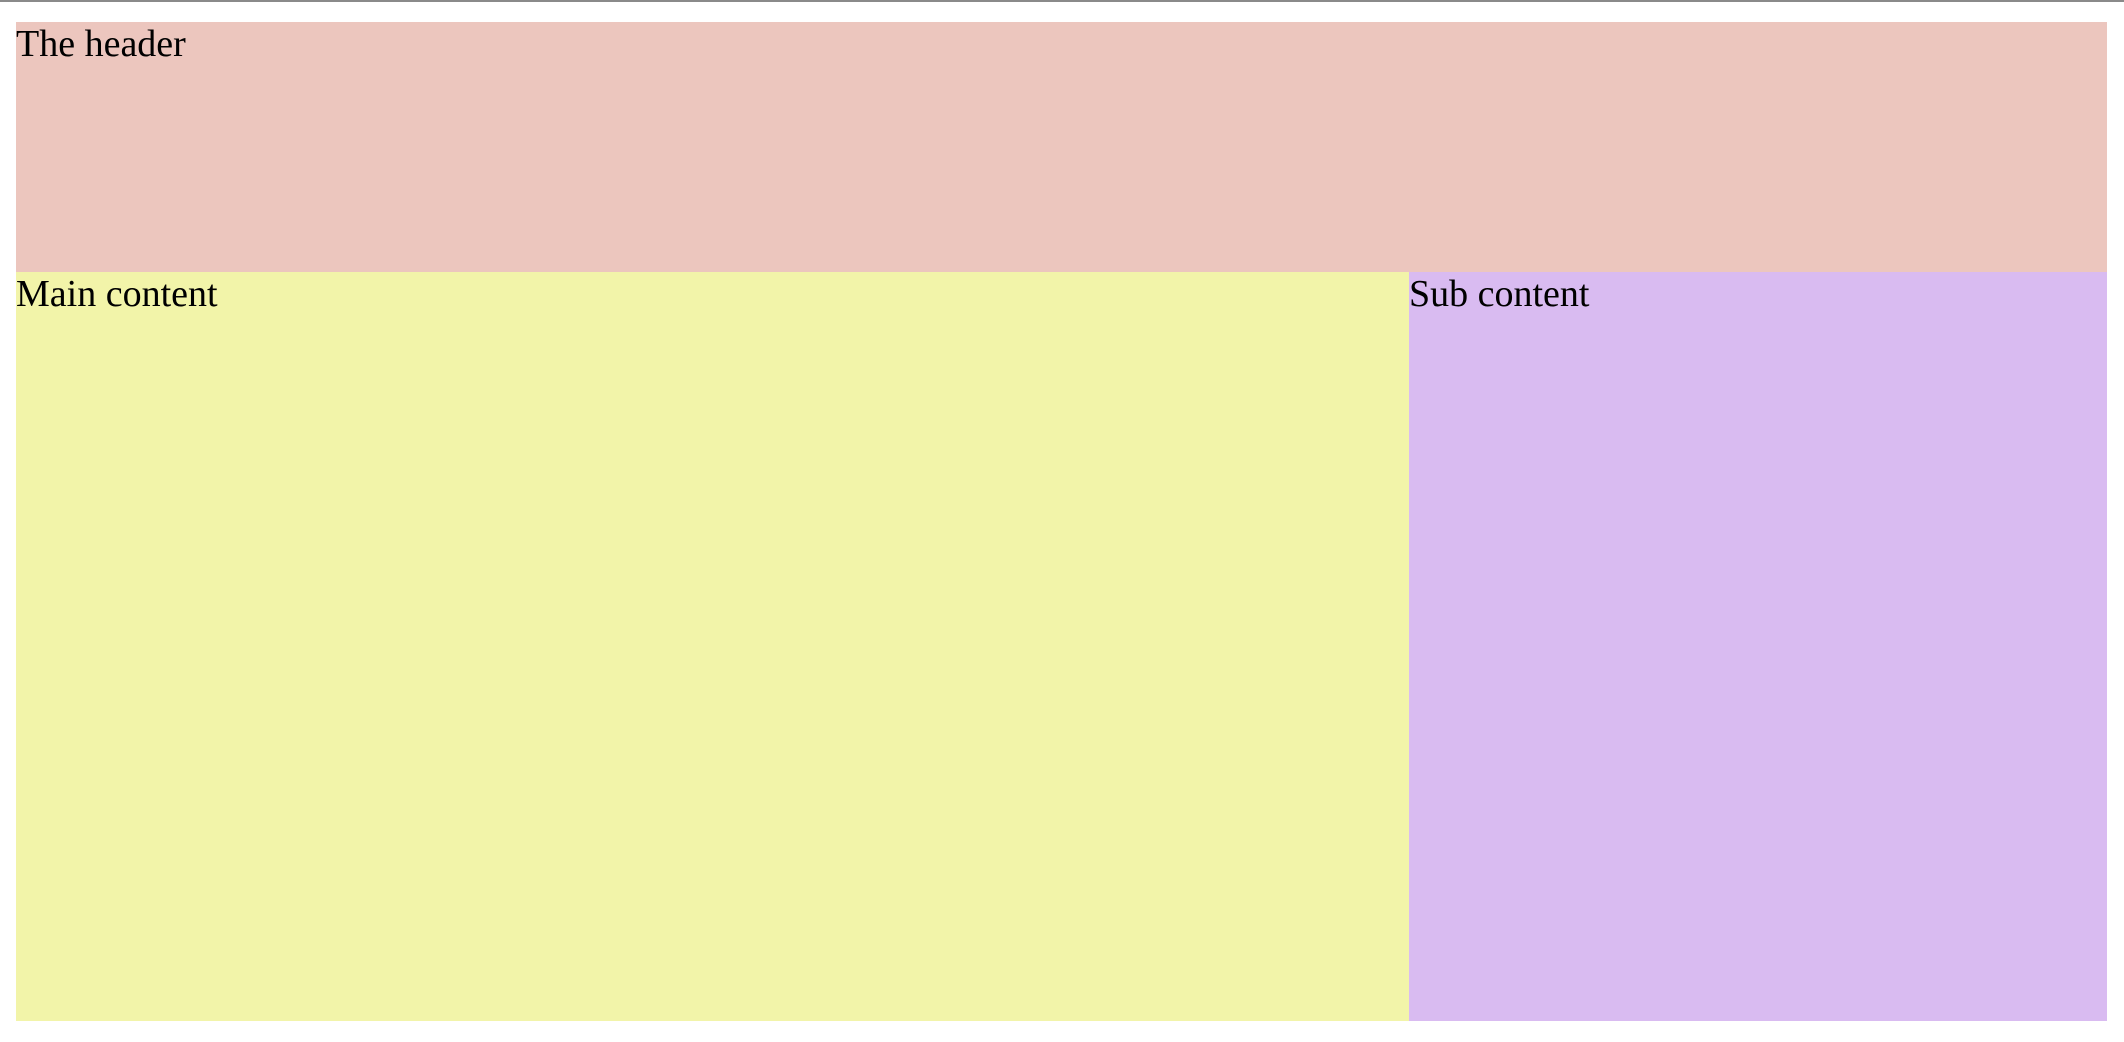 This screenshot has width=2124, height=1042. What do you see at coordinates (1062, 1) in the screenshot?
I see `top-border-line` at bounding box center [1062, 1].